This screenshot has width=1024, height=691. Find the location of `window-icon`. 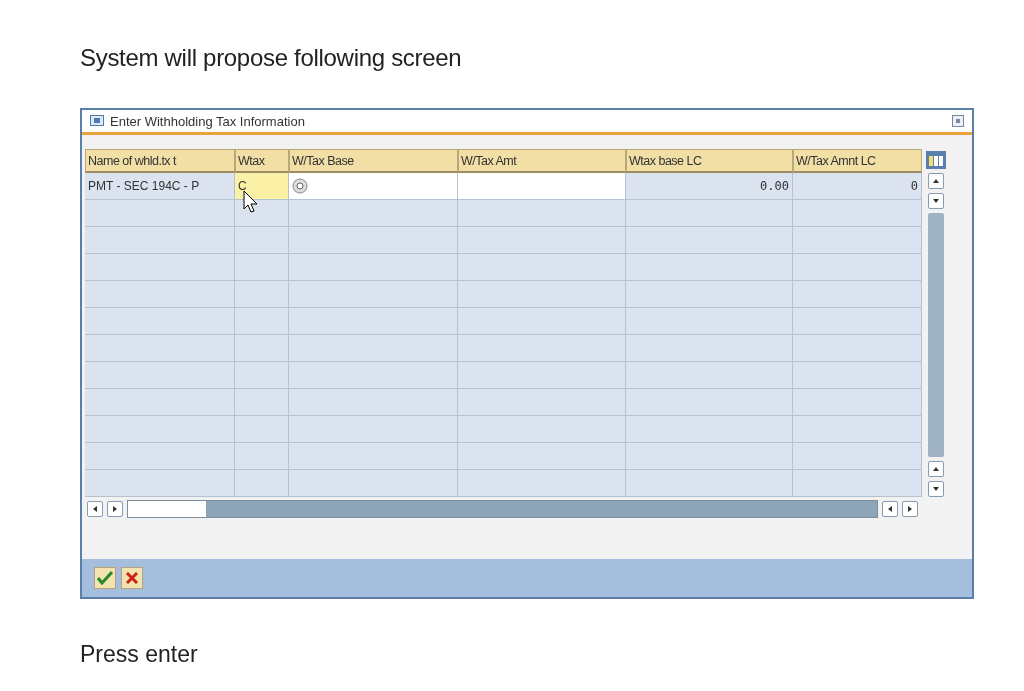

window-icon is located at coordinates (98, 121).